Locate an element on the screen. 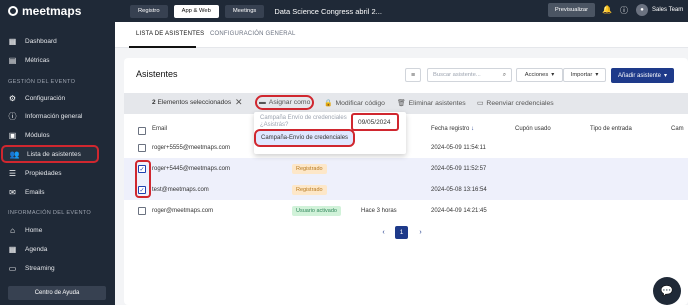 This screenshot has height=305, width=688. user-menu: ● Sales Team is located at coordinates (659, 10).